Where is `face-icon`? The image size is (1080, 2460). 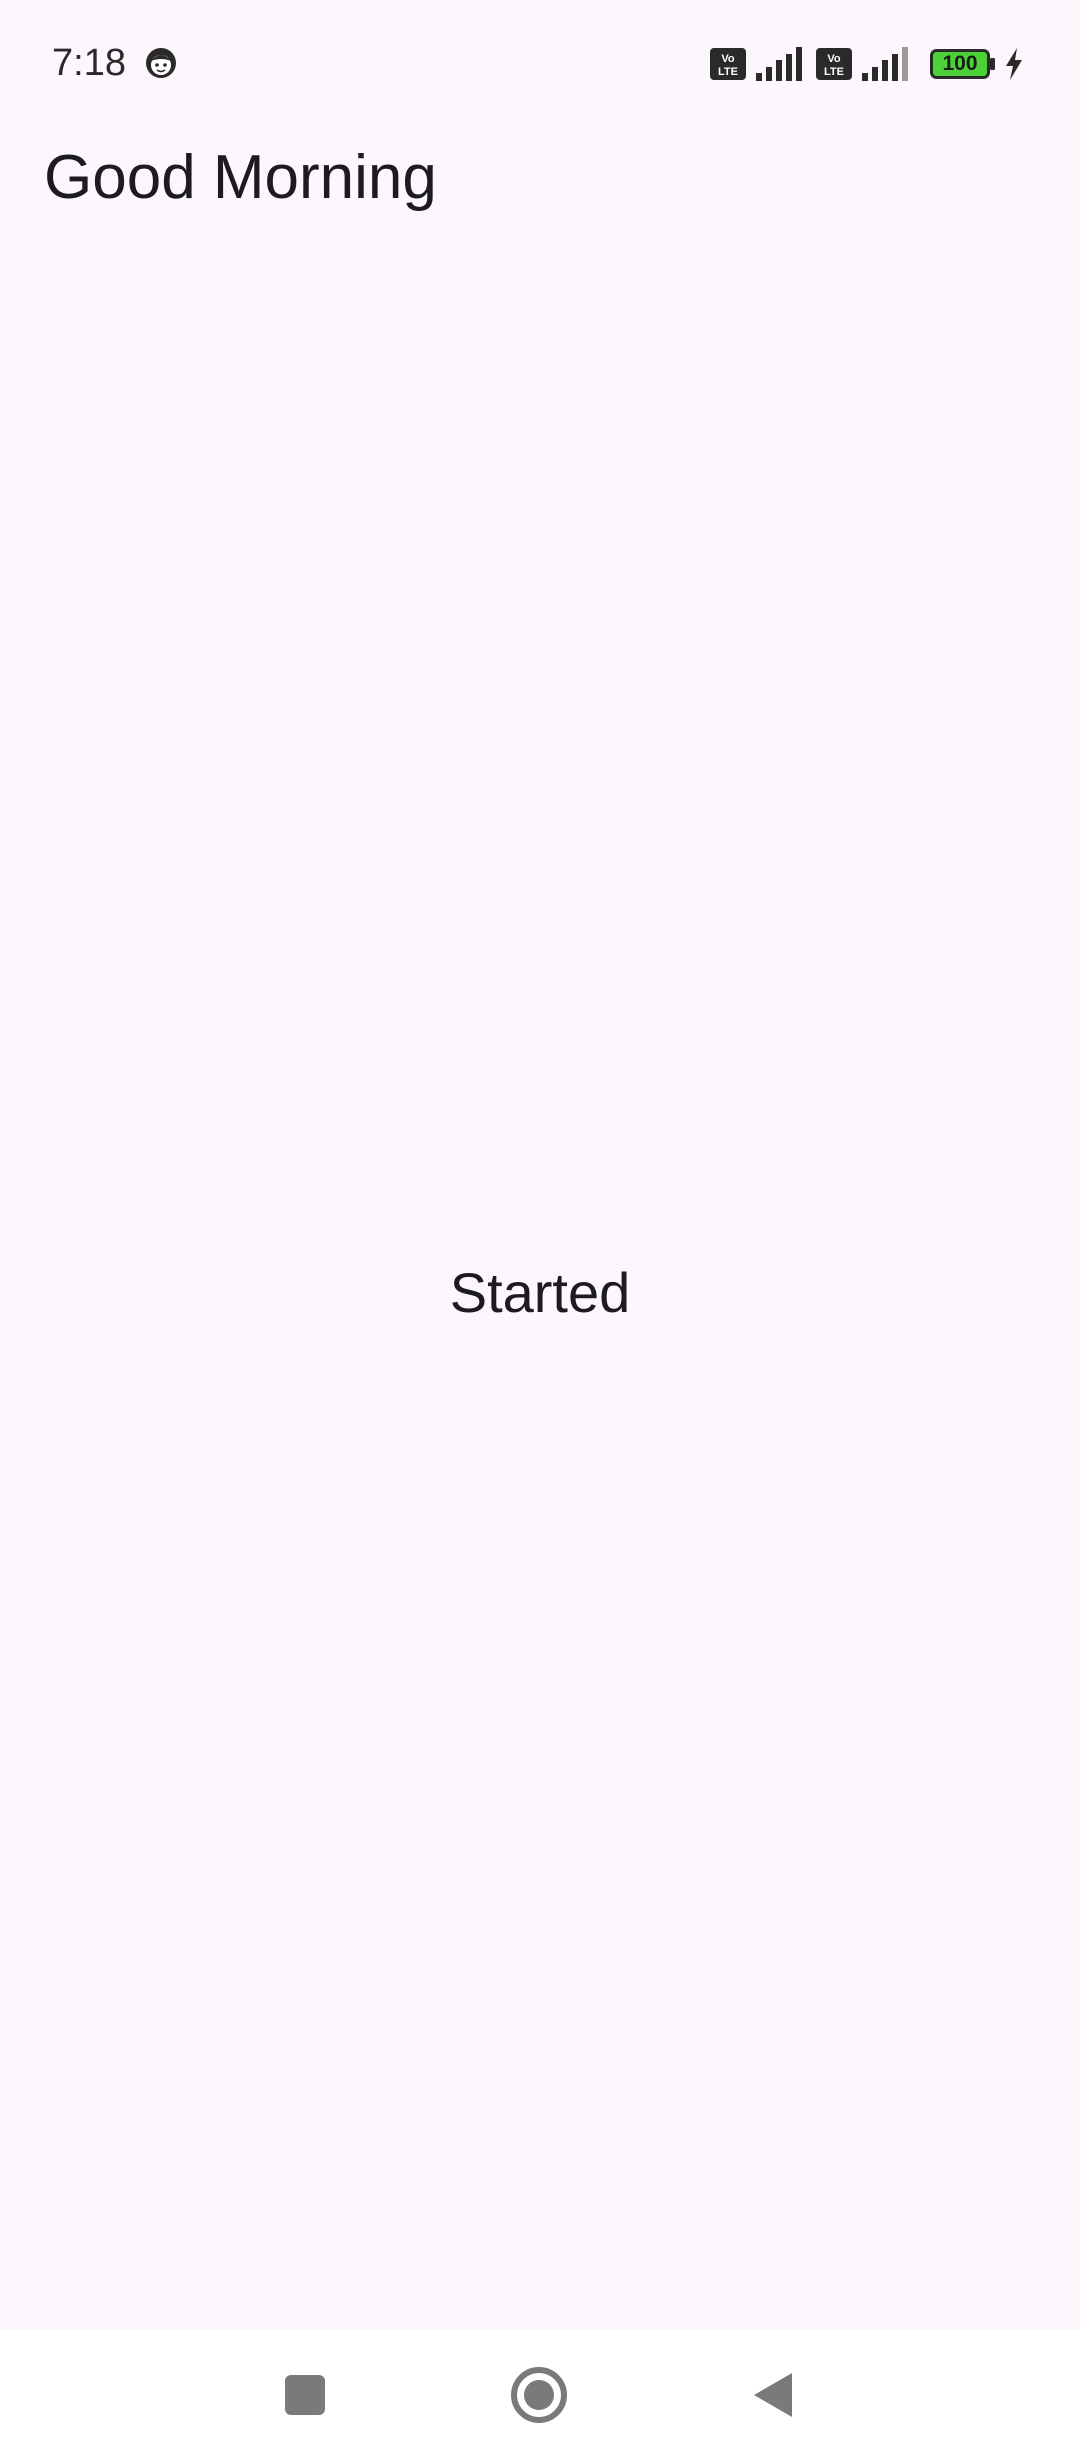 face-icon is located at coordinates (161, 63).